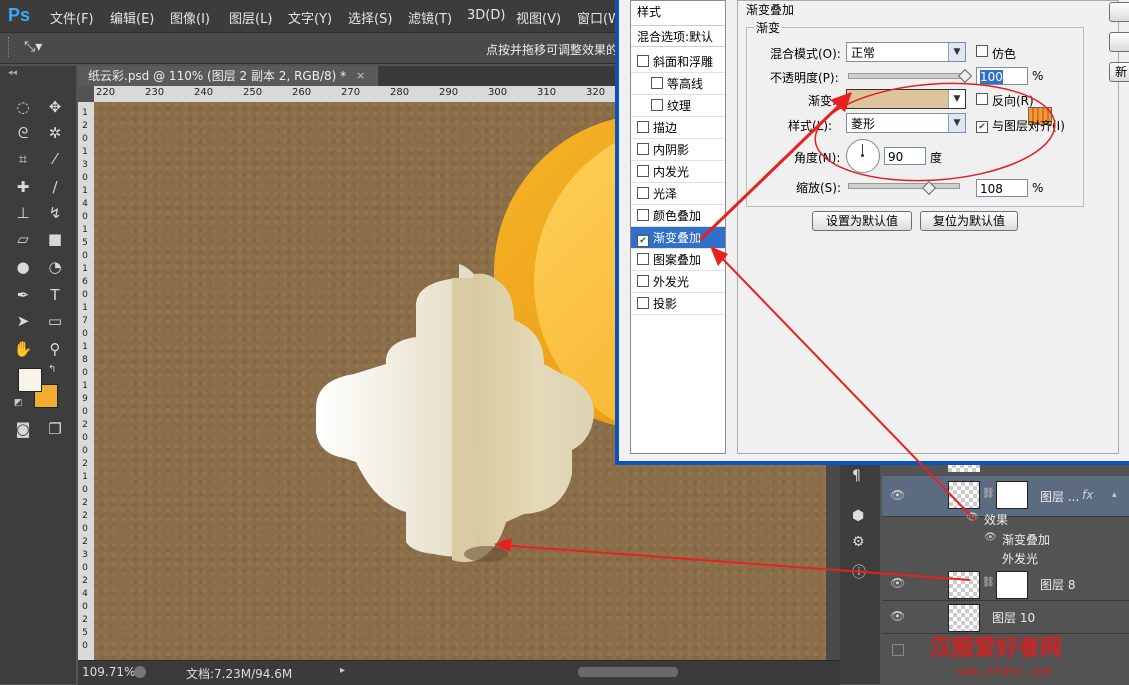  I want to click on zoom-tool-icon: ⚲, so click(55, 349).